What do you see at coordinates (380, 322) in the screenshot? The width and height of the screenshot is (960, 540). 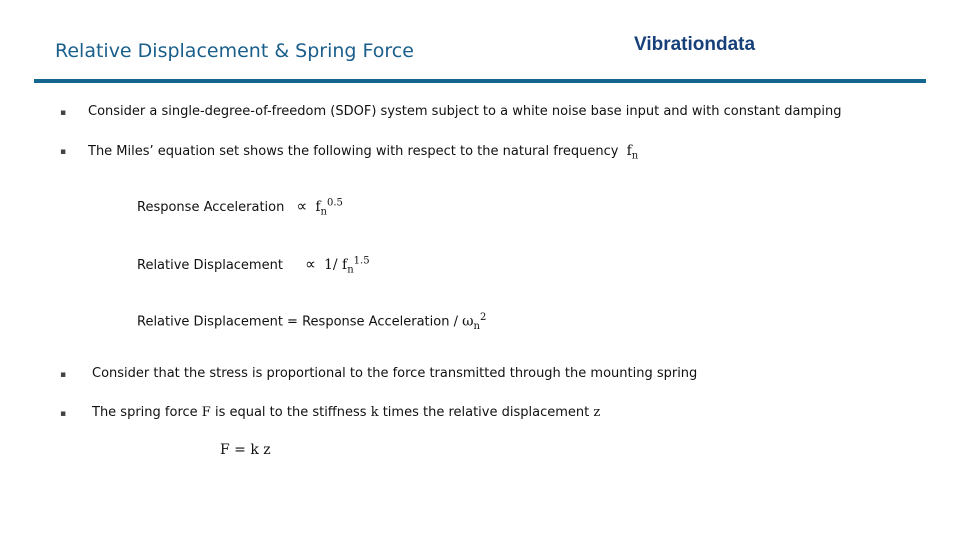 I see `eq-rhs: Response Acceleration /` at bounding box center [380, 322].